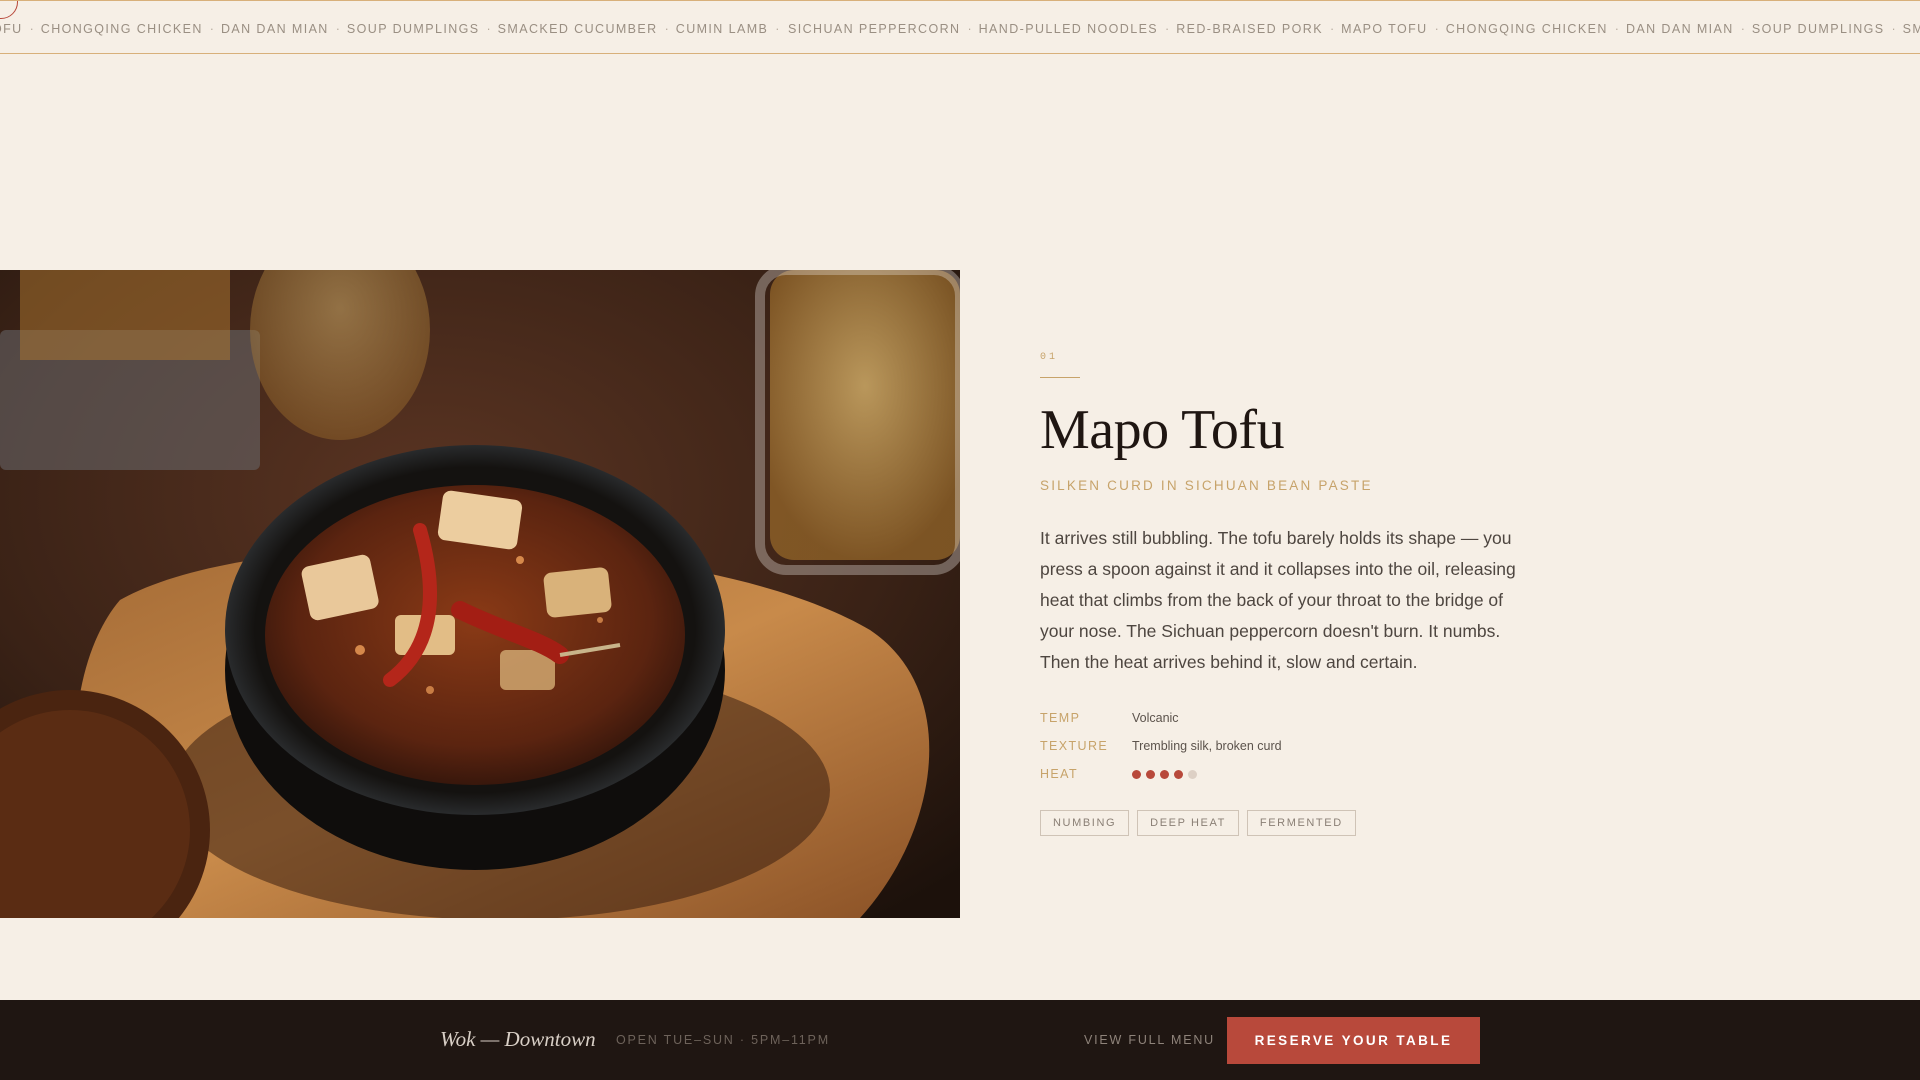 The image size is (1920, 1080). Describe the element at coordinates (1207, 746) in the screenshot. I see `spec-value: Trembling silk, broken curd` at that location.